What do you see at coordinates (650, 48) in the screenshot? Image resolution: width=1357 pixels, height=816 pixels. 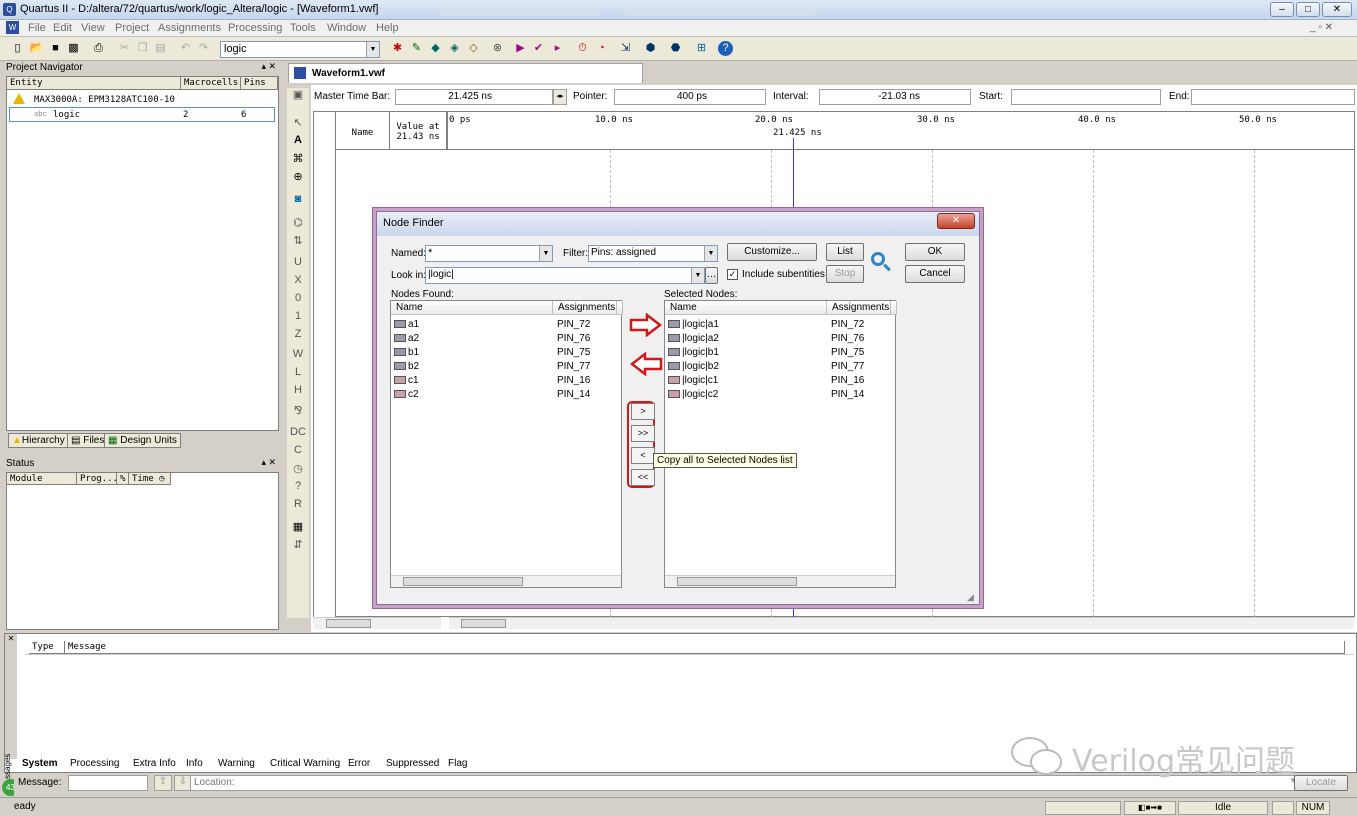 I see `rtl-viewer-icon: ⬢` at bounding box center [650, 48].